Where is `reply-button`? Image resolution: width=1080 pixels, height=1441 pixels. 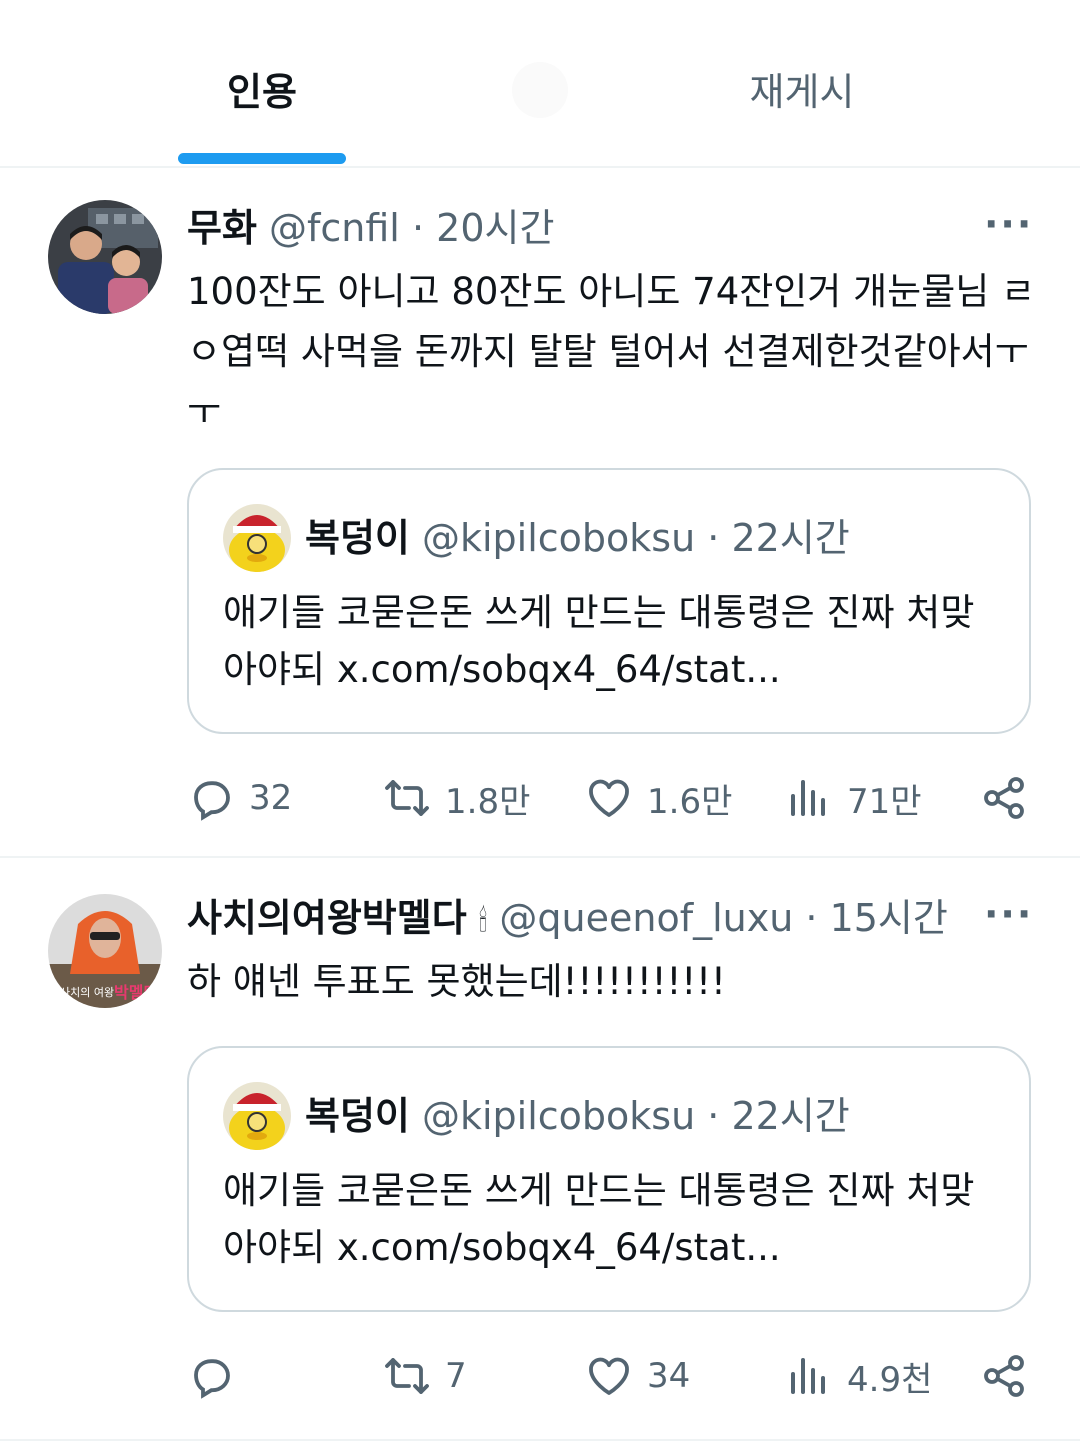 reply-button is located at coordinates (218, 1376).